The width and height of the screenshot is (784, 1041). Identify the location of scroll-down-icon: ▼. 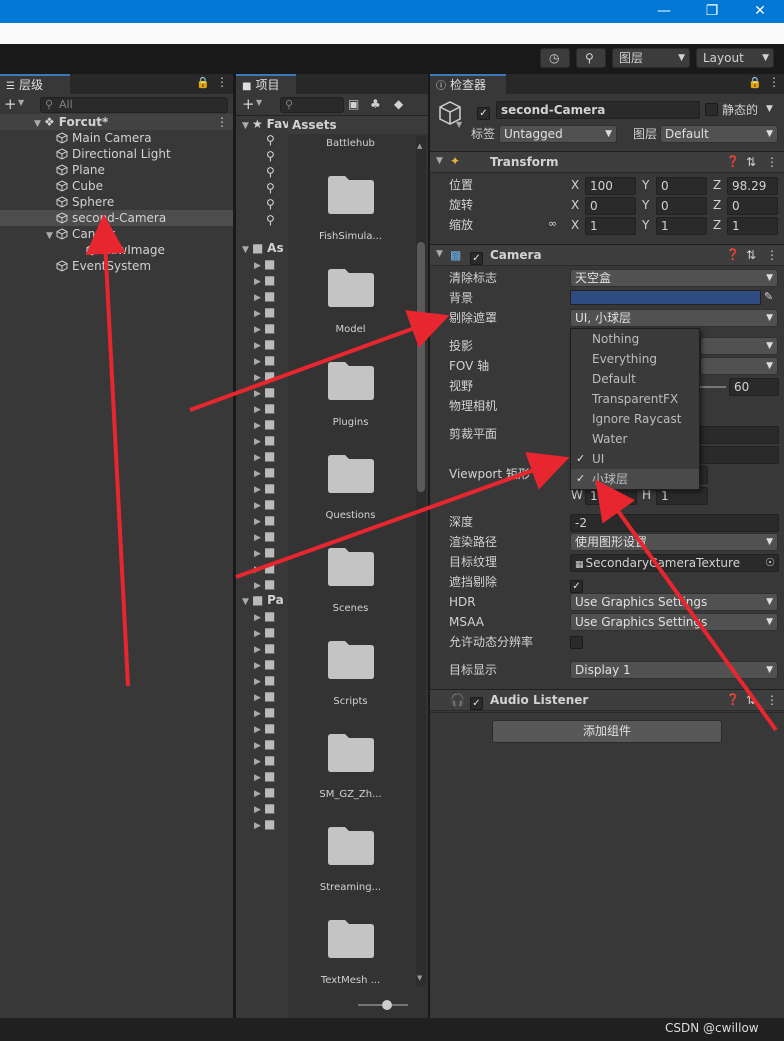
(419, 978).